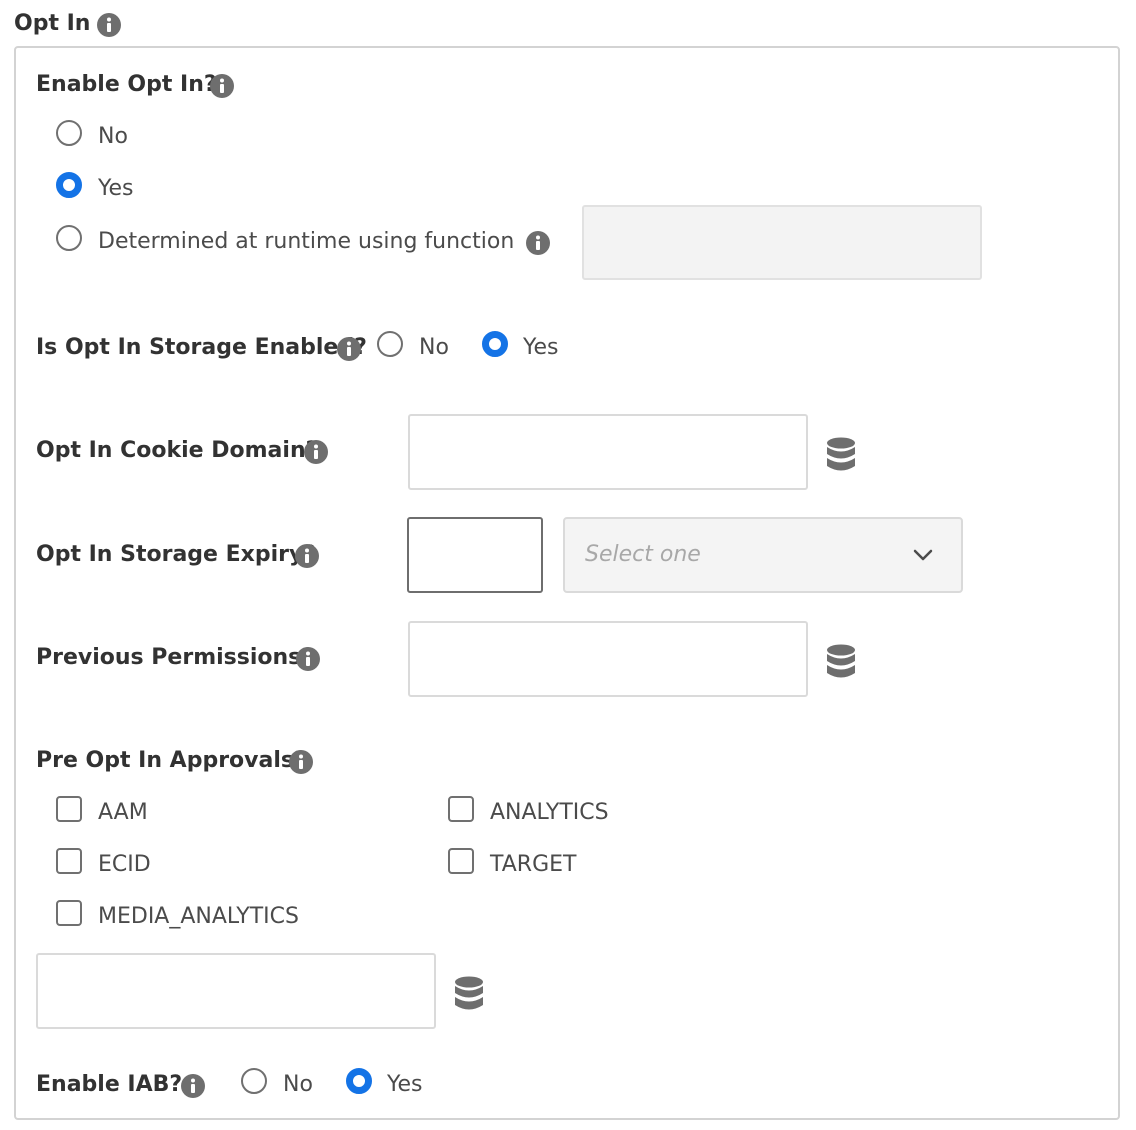 This screenshot has width=1136, height=1130. Describe the element at coordinates (69, 861) in the screenshot. I see `checkbox-ecid` at that location.